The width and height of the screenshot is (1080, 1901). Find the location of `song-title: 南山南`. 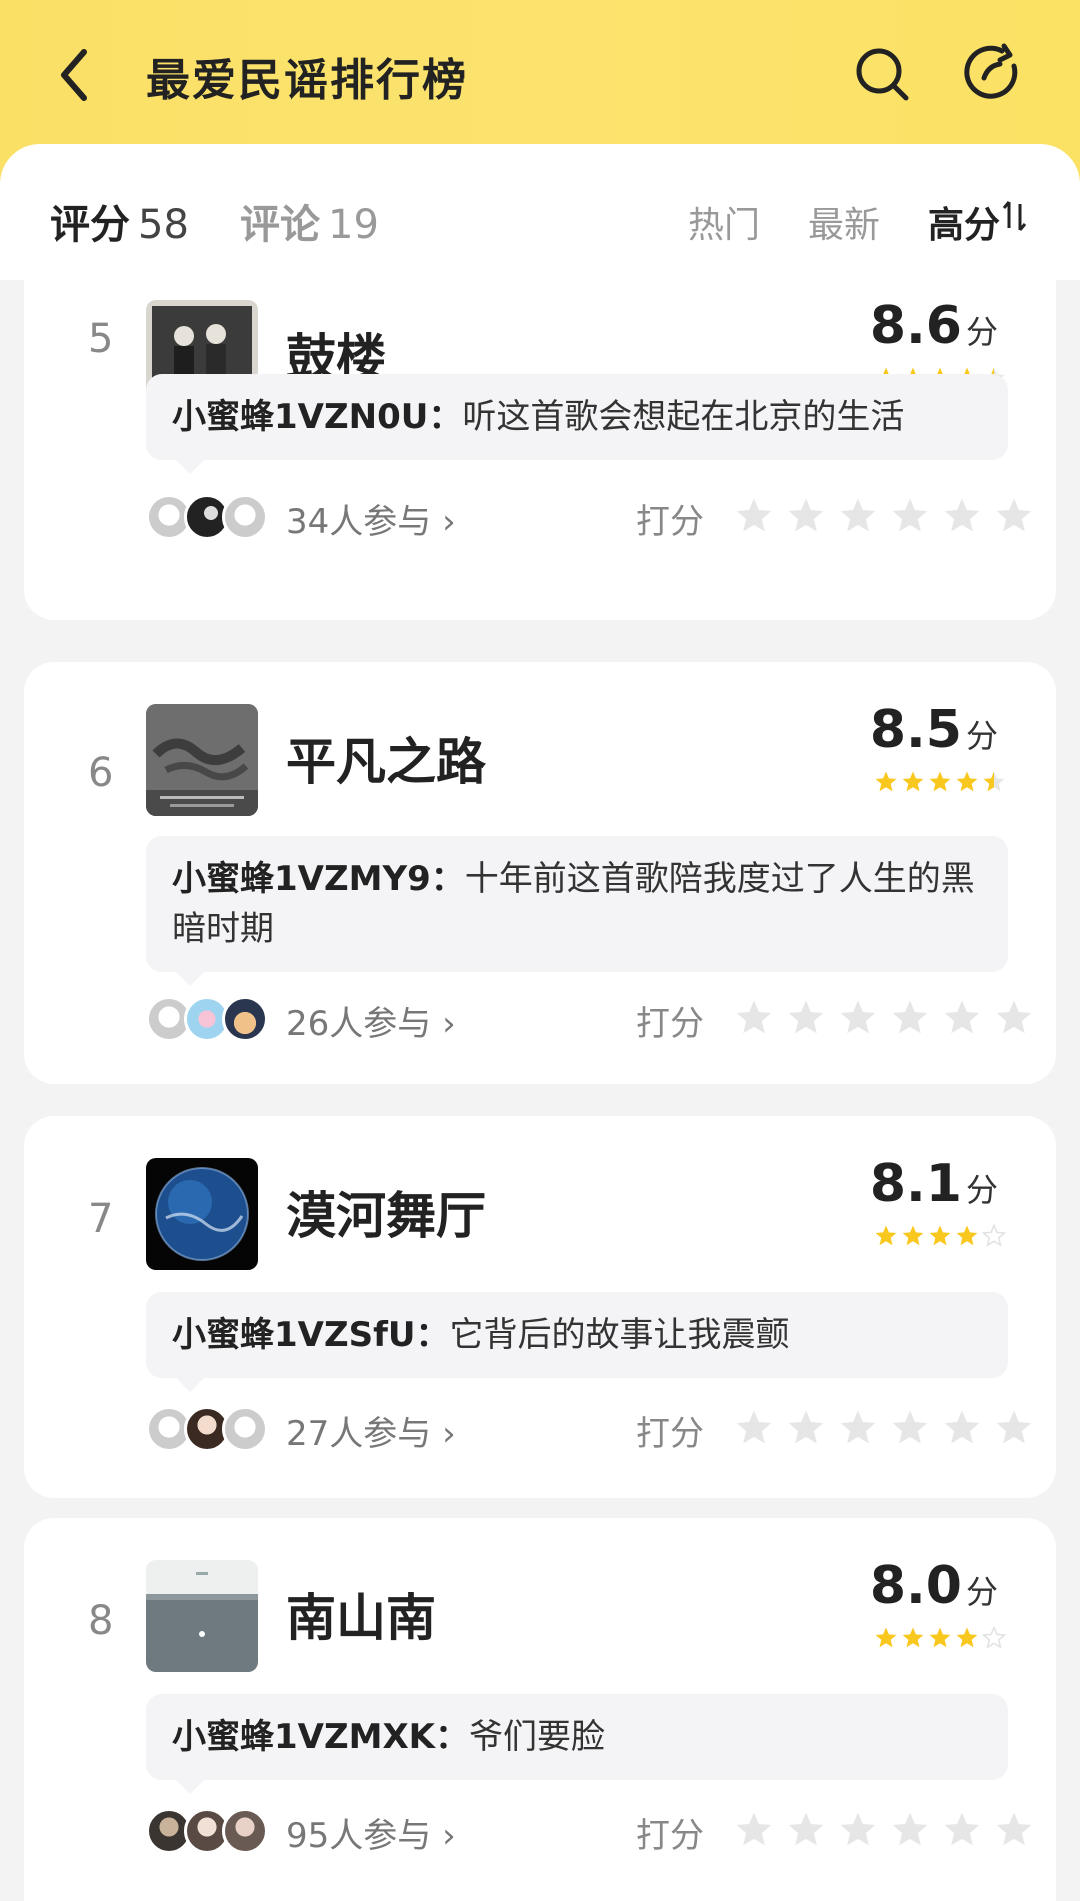

song-title: 南山南 is located at coordinates (361, 1614).